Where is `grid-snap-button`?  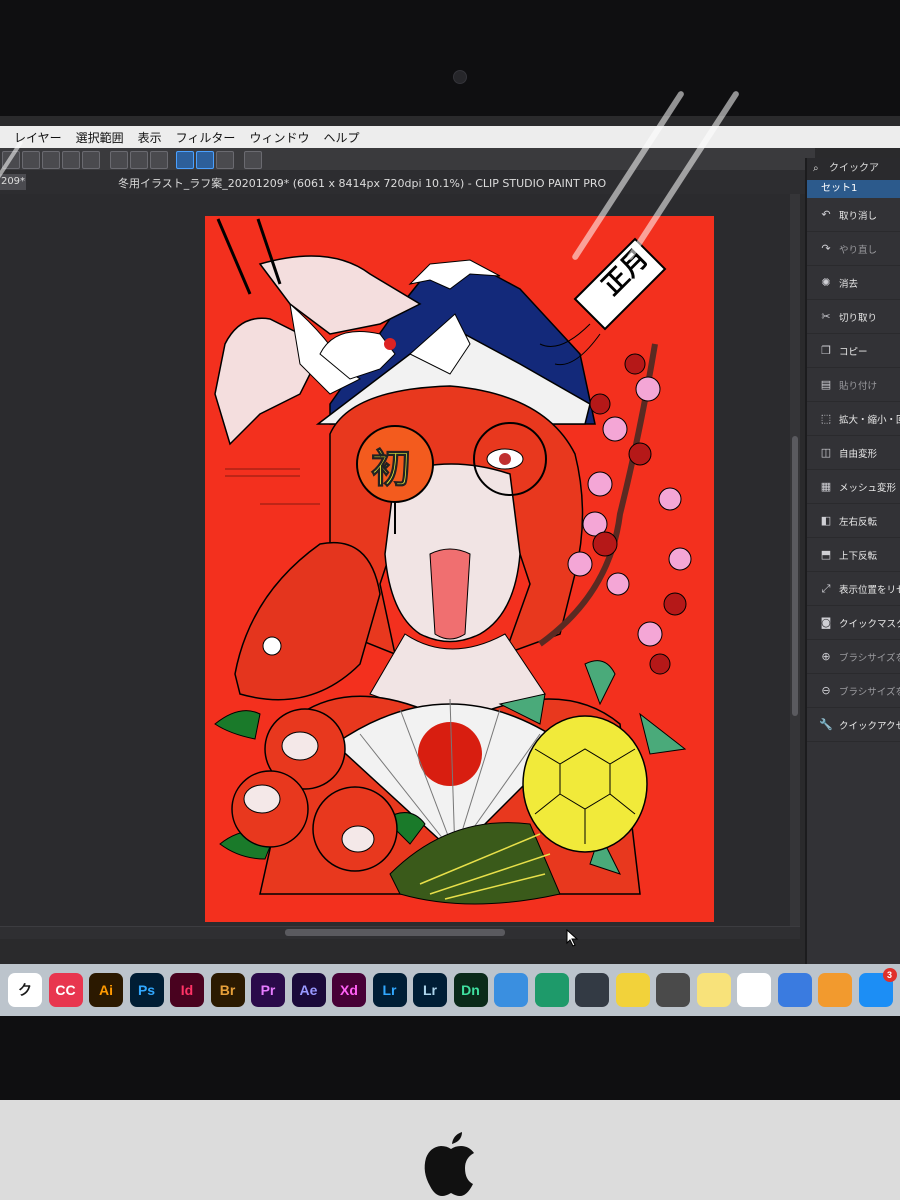 grid-snap-button is located at coordinates (159, 160).